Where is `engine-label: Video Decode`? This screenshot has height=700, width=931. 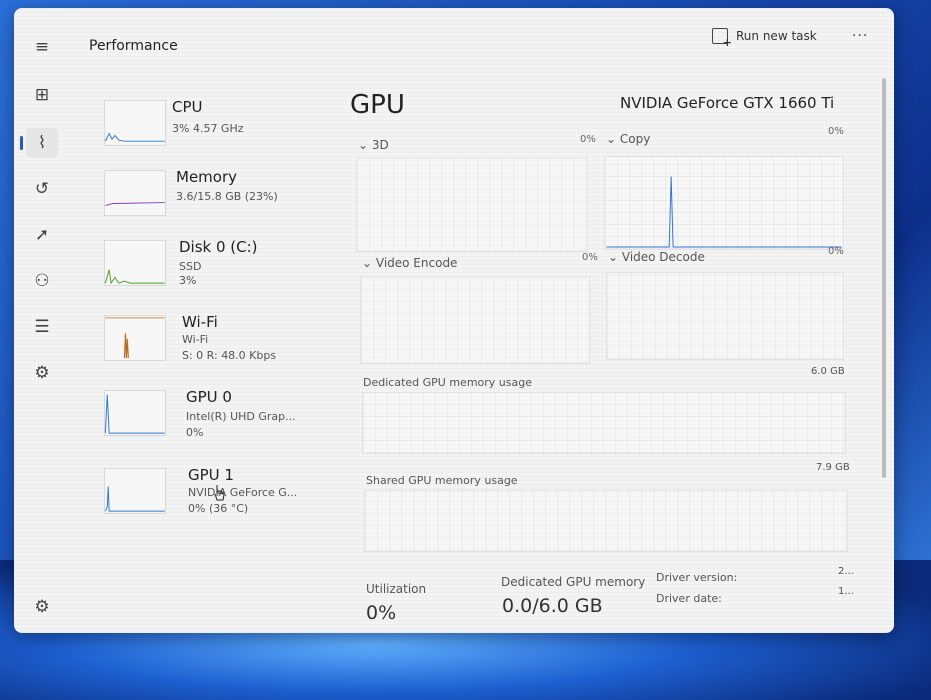
engine-label: Video Decode is located at coordinates (663, 257).